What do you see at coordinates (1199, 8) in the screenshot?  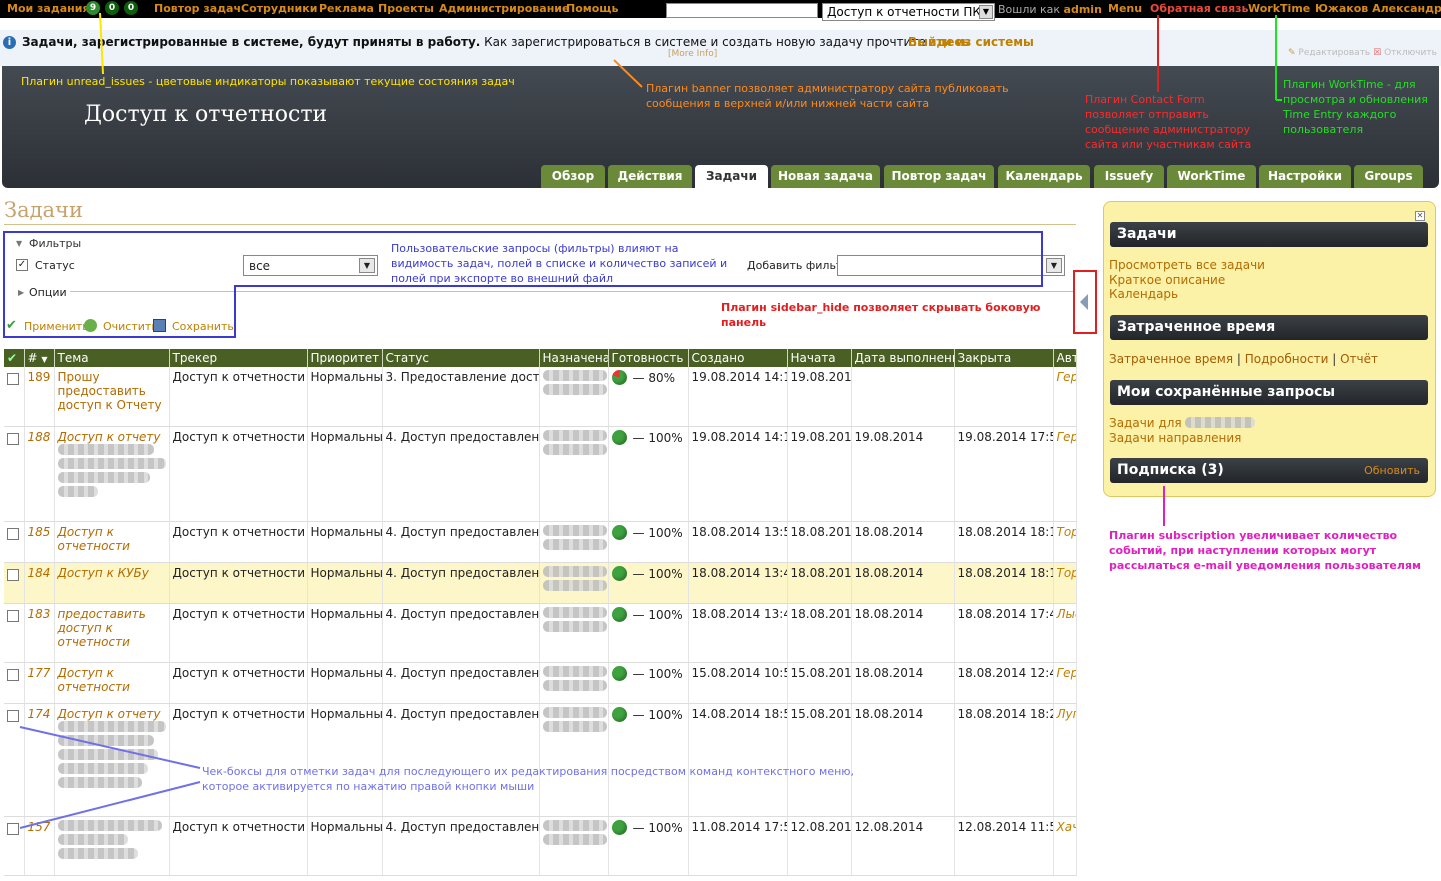 I see `menu-contact-form: Обратная связь` at bounding box center [1199, 8].